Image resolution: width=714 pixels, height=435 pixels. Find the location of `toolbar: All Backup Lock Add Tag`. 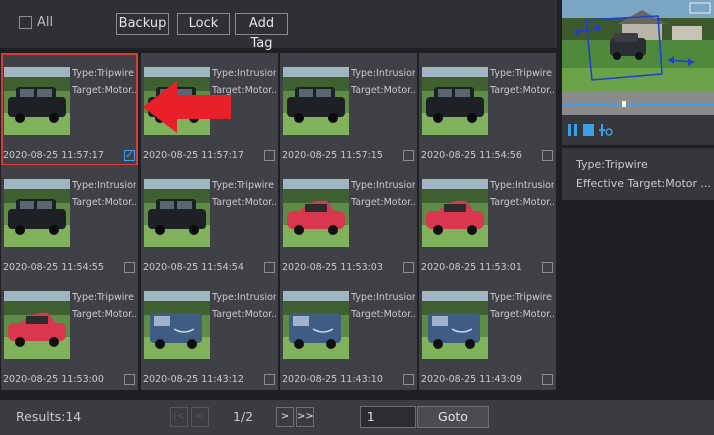

toolbar: All Backup Lock Add Tag is located at coordinates (278, 25).